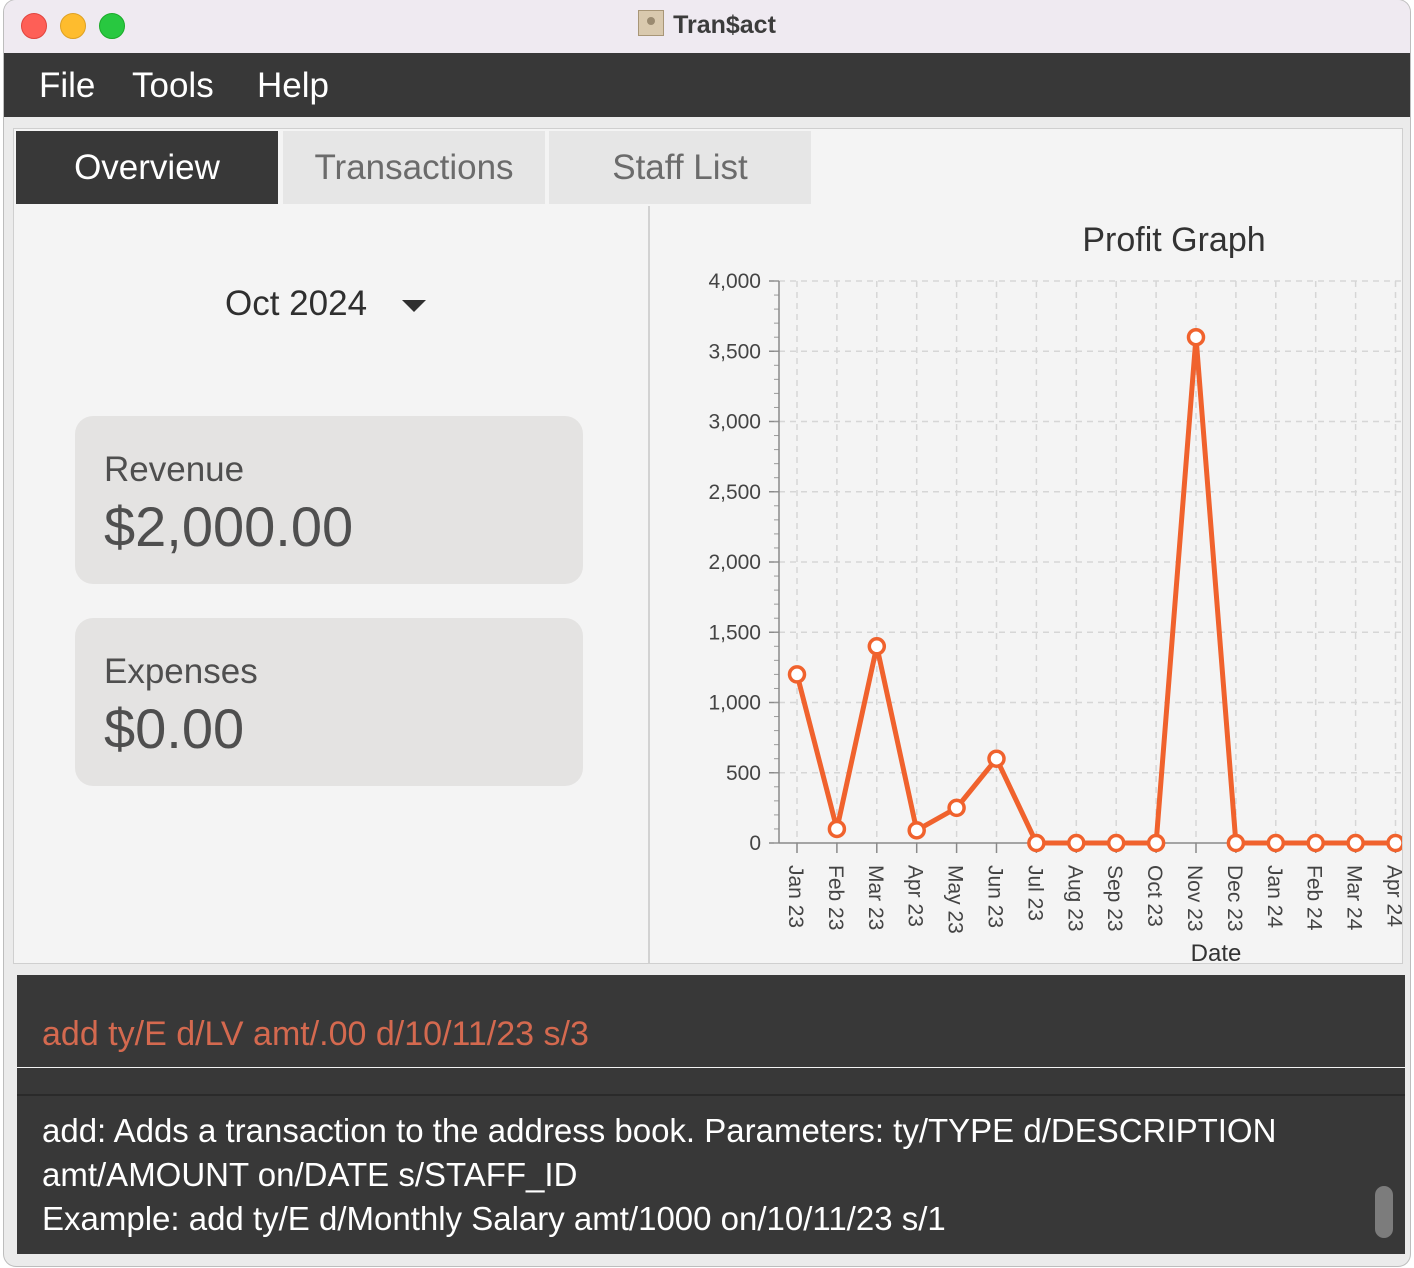  What do you see at coordinates (310, 1174) in the screenshot?
I see `result-line: amt/AMOUNT on/DATE s/STAFF_ID` at bounding box center [310, 1174].